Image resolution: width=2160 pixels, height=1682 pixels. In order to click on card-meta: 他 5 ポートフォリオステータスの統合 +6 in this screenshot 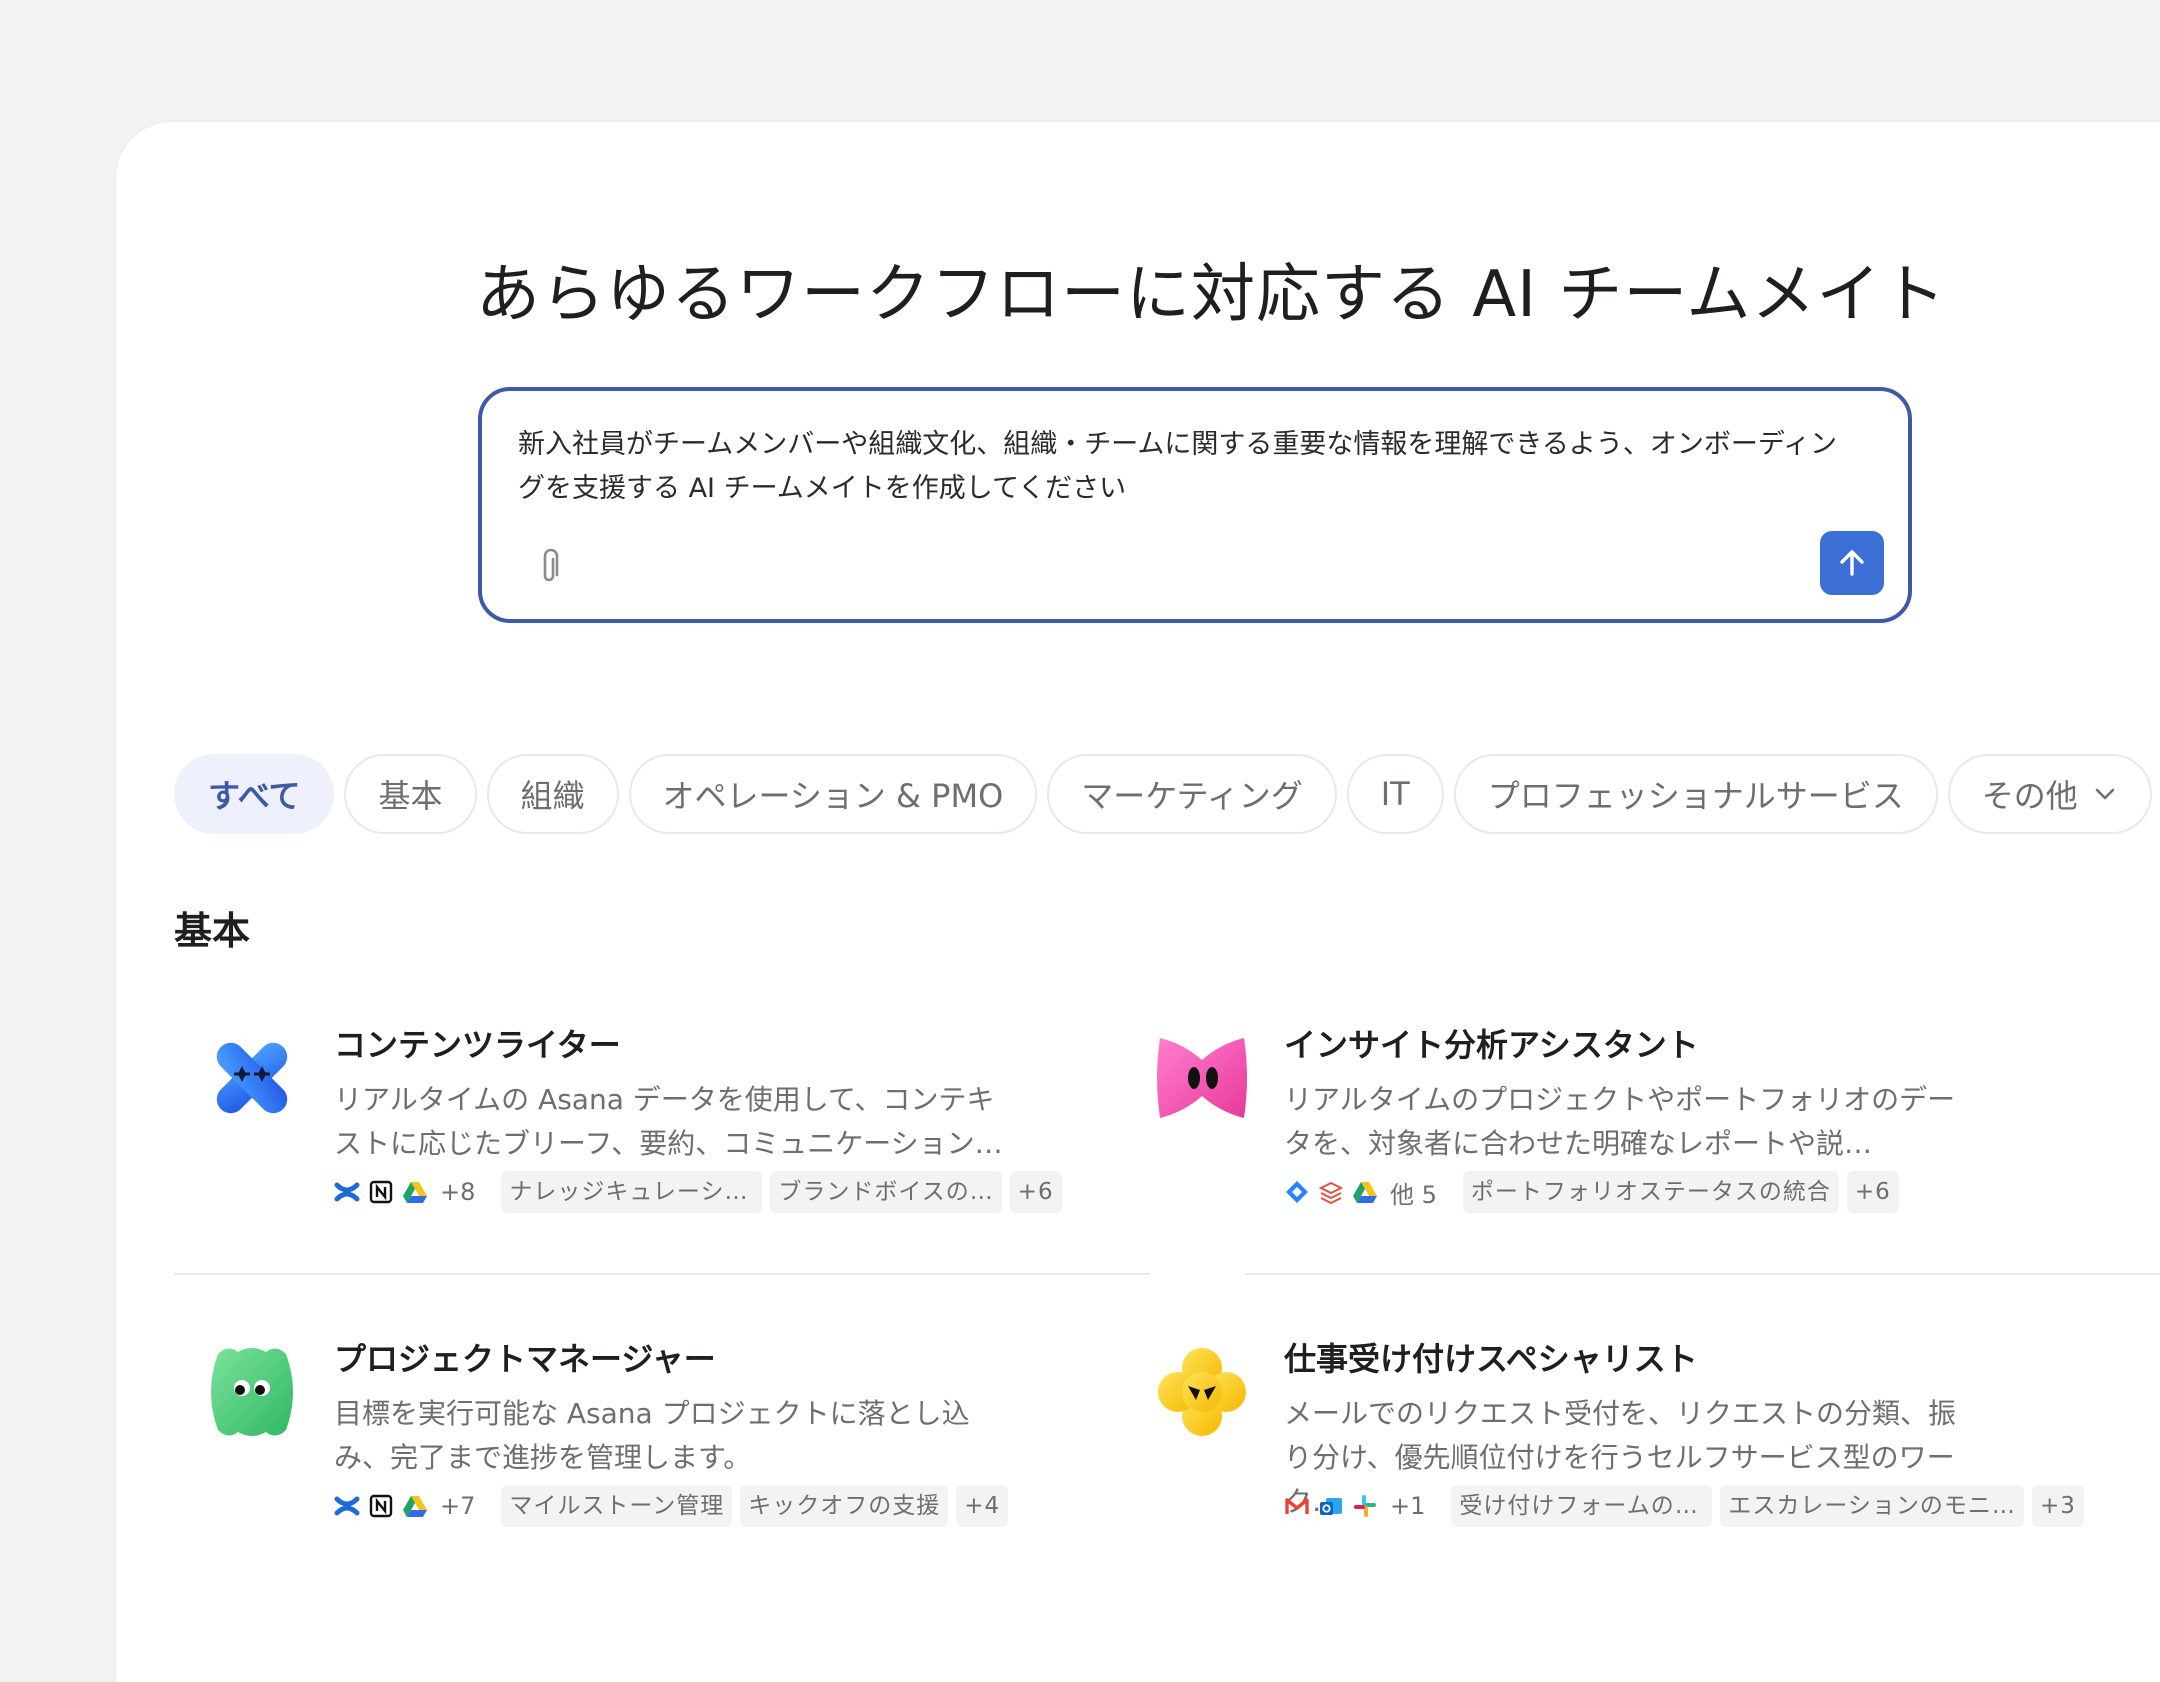, I will do `click(1591, 1192)`.